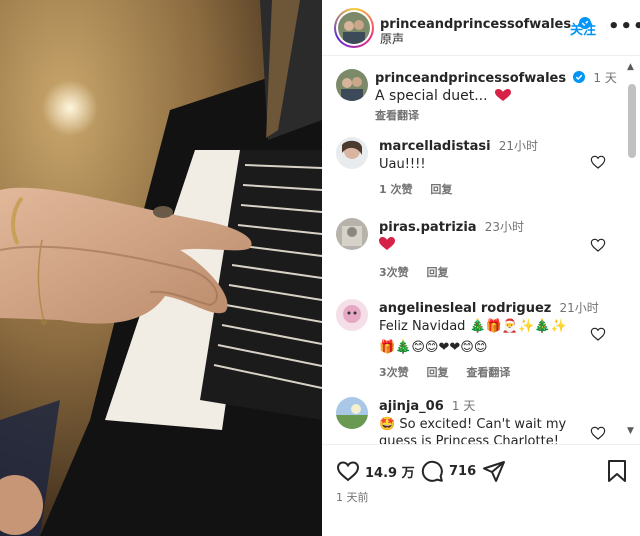  Describe the element at coordinates (411, 406) in the screenshot. I see `comment-username: ajinja_06` at that location.